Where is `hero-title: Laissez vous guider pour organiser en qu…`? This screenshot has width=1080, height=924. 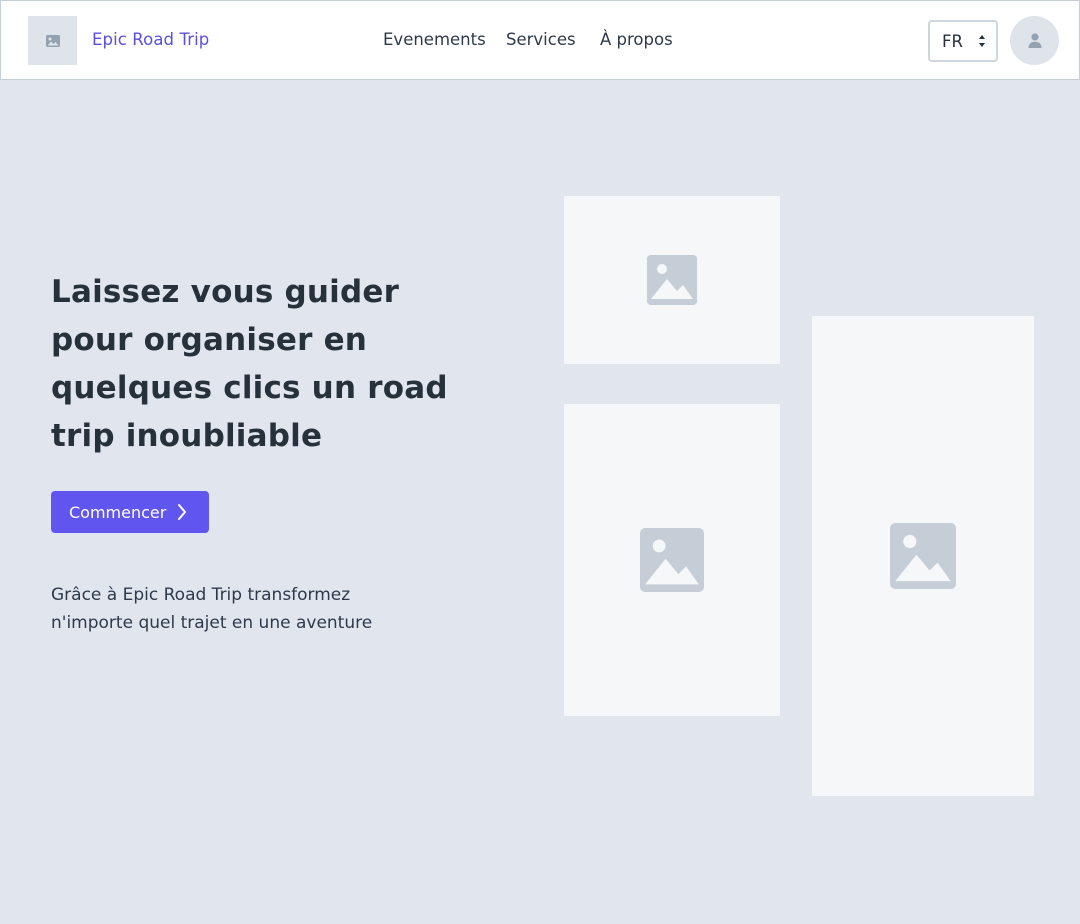 hero-title: Laissez vous guider pour organiser en qu… is located at coordinates (249, 364).